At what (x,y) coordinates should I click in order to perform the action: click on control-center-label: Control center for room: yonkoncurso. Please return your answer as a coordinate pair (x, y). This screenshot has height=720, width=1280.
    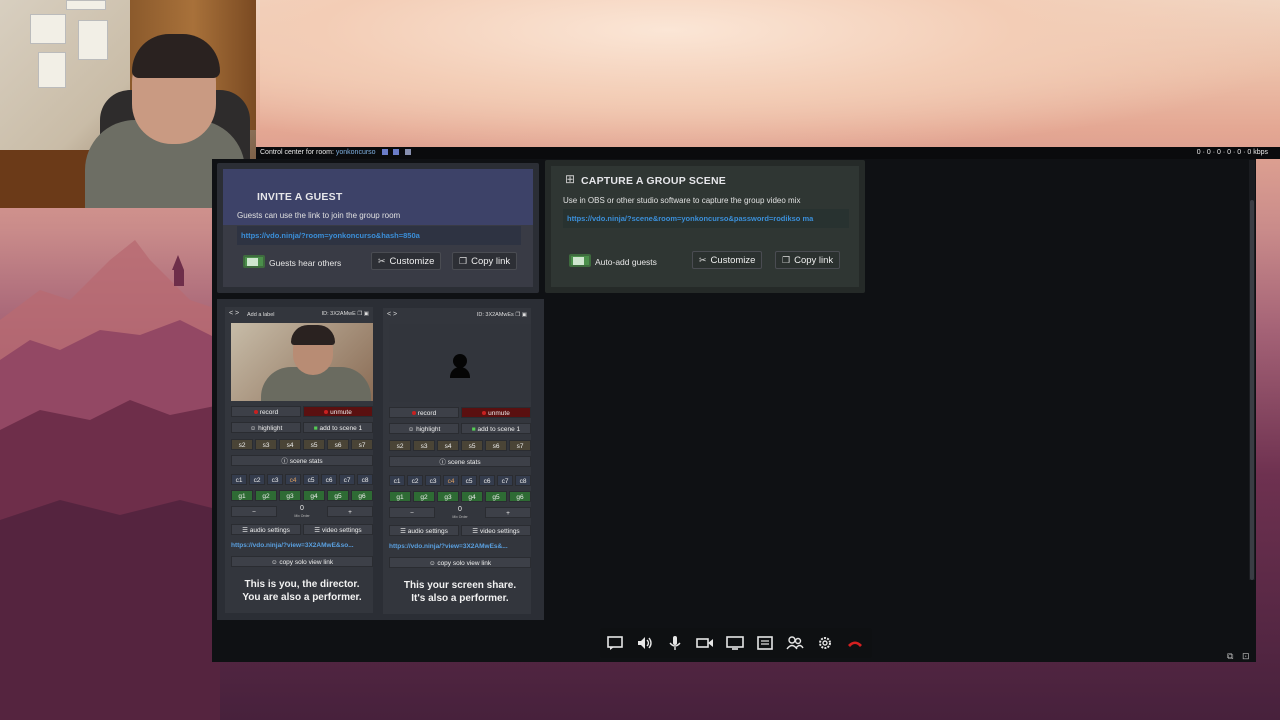
    Looking at the image, I should click on (336, 152).